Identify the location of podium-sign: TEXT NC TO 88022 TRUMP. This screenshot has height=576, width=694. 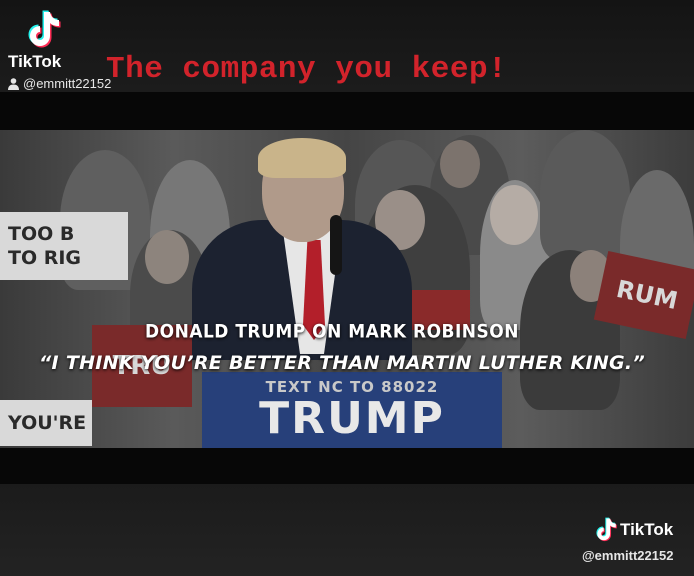
(352, 410).